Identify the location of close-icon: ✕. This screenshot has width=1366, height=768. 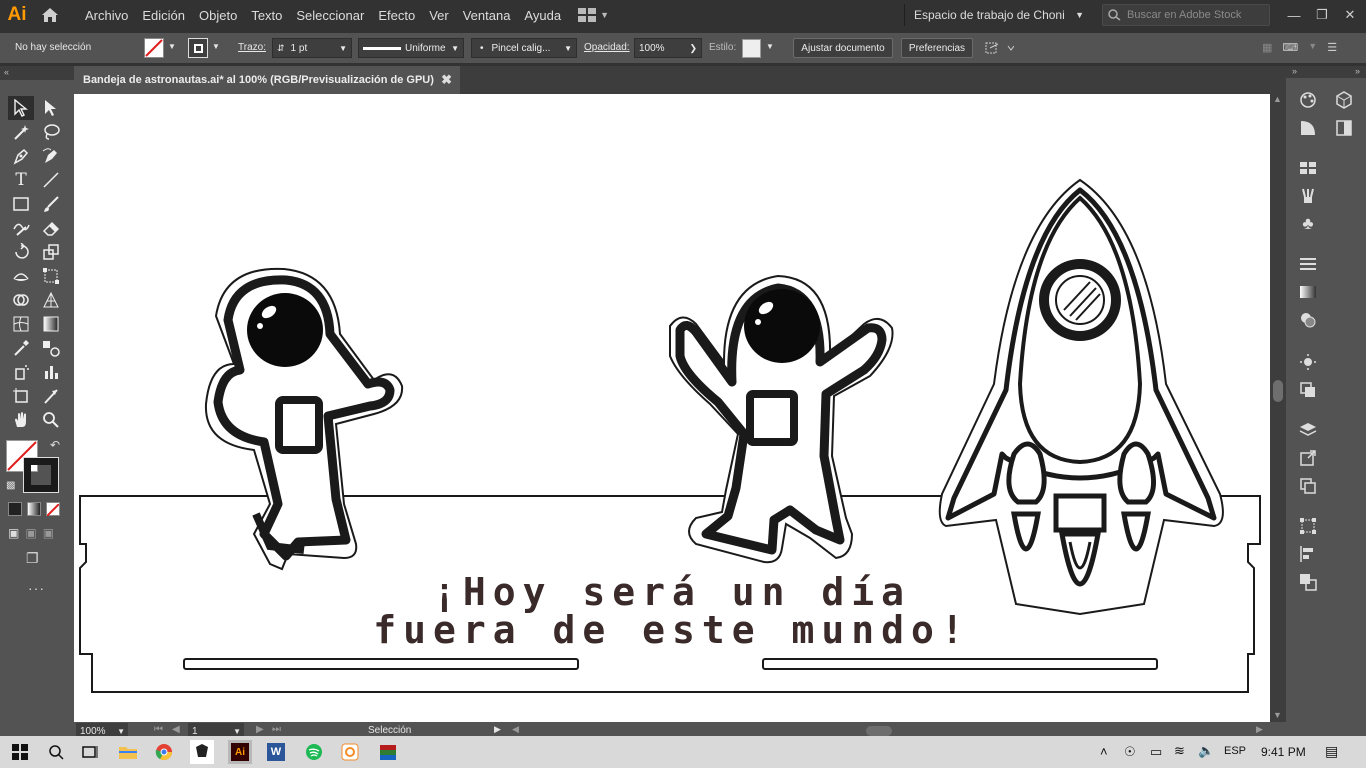
(1350, 15).